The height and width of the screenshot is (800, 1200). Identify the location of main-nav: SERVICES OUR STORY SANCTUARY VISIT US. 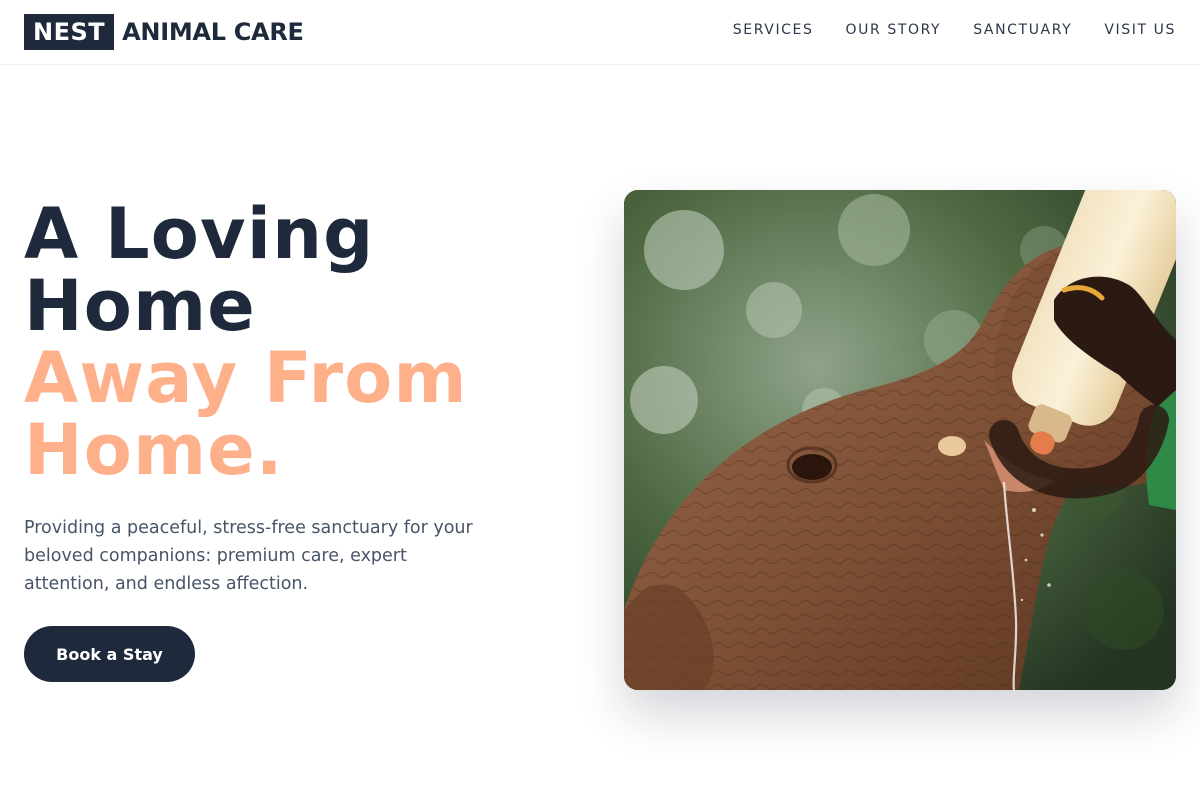
(954, 30).